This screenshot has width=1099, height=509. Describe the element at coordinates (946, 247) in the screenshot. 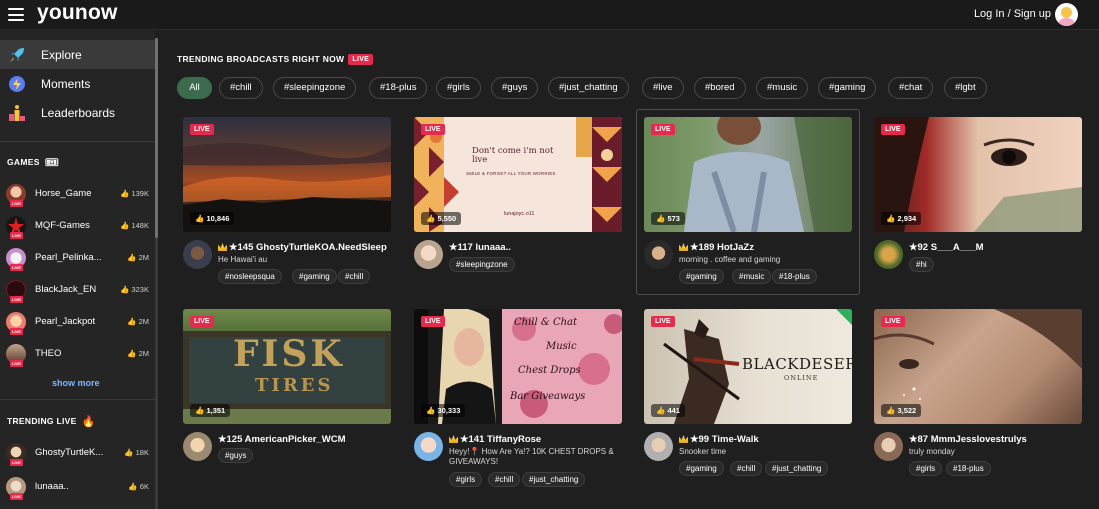

I see `broadcaster-name: ★92 S___A___M` at that location.